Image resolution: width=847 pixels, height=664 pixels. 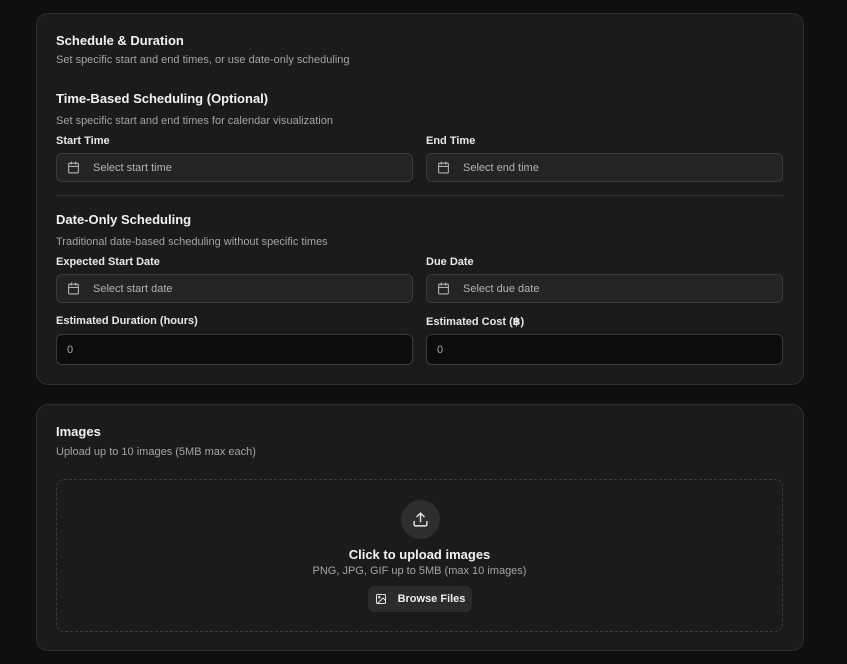 I want to click on image-icon, so click(x=380, y=599).